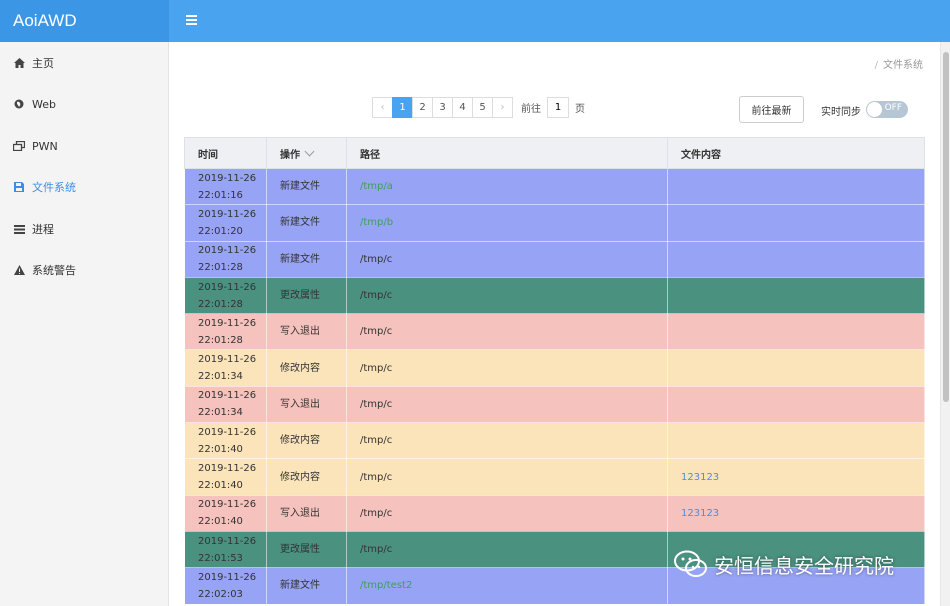  Describe the element at coordinates (462, 107) in the screenshot. I see `page-button-4: 4` at that location.